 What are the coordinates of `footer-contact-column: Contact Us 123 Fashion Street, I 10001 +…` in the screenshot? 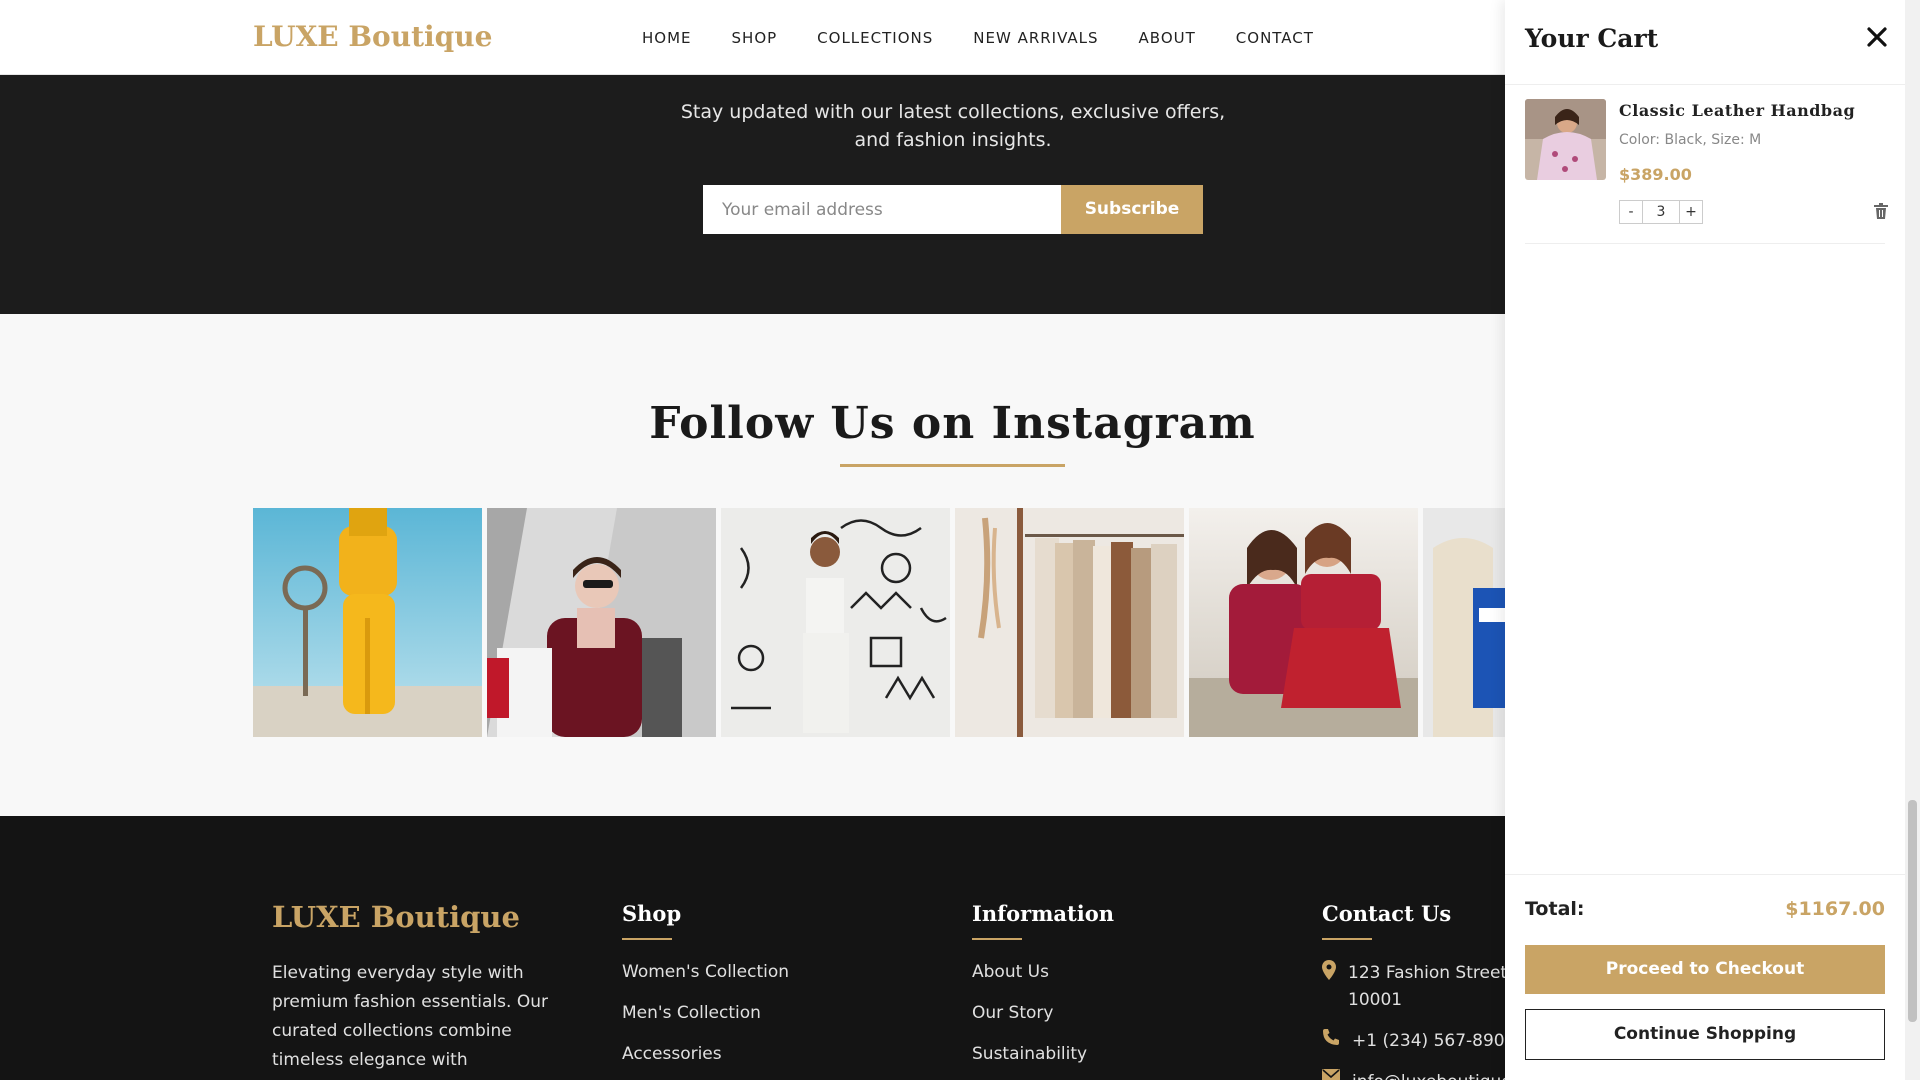 It's located at (1422, 990).